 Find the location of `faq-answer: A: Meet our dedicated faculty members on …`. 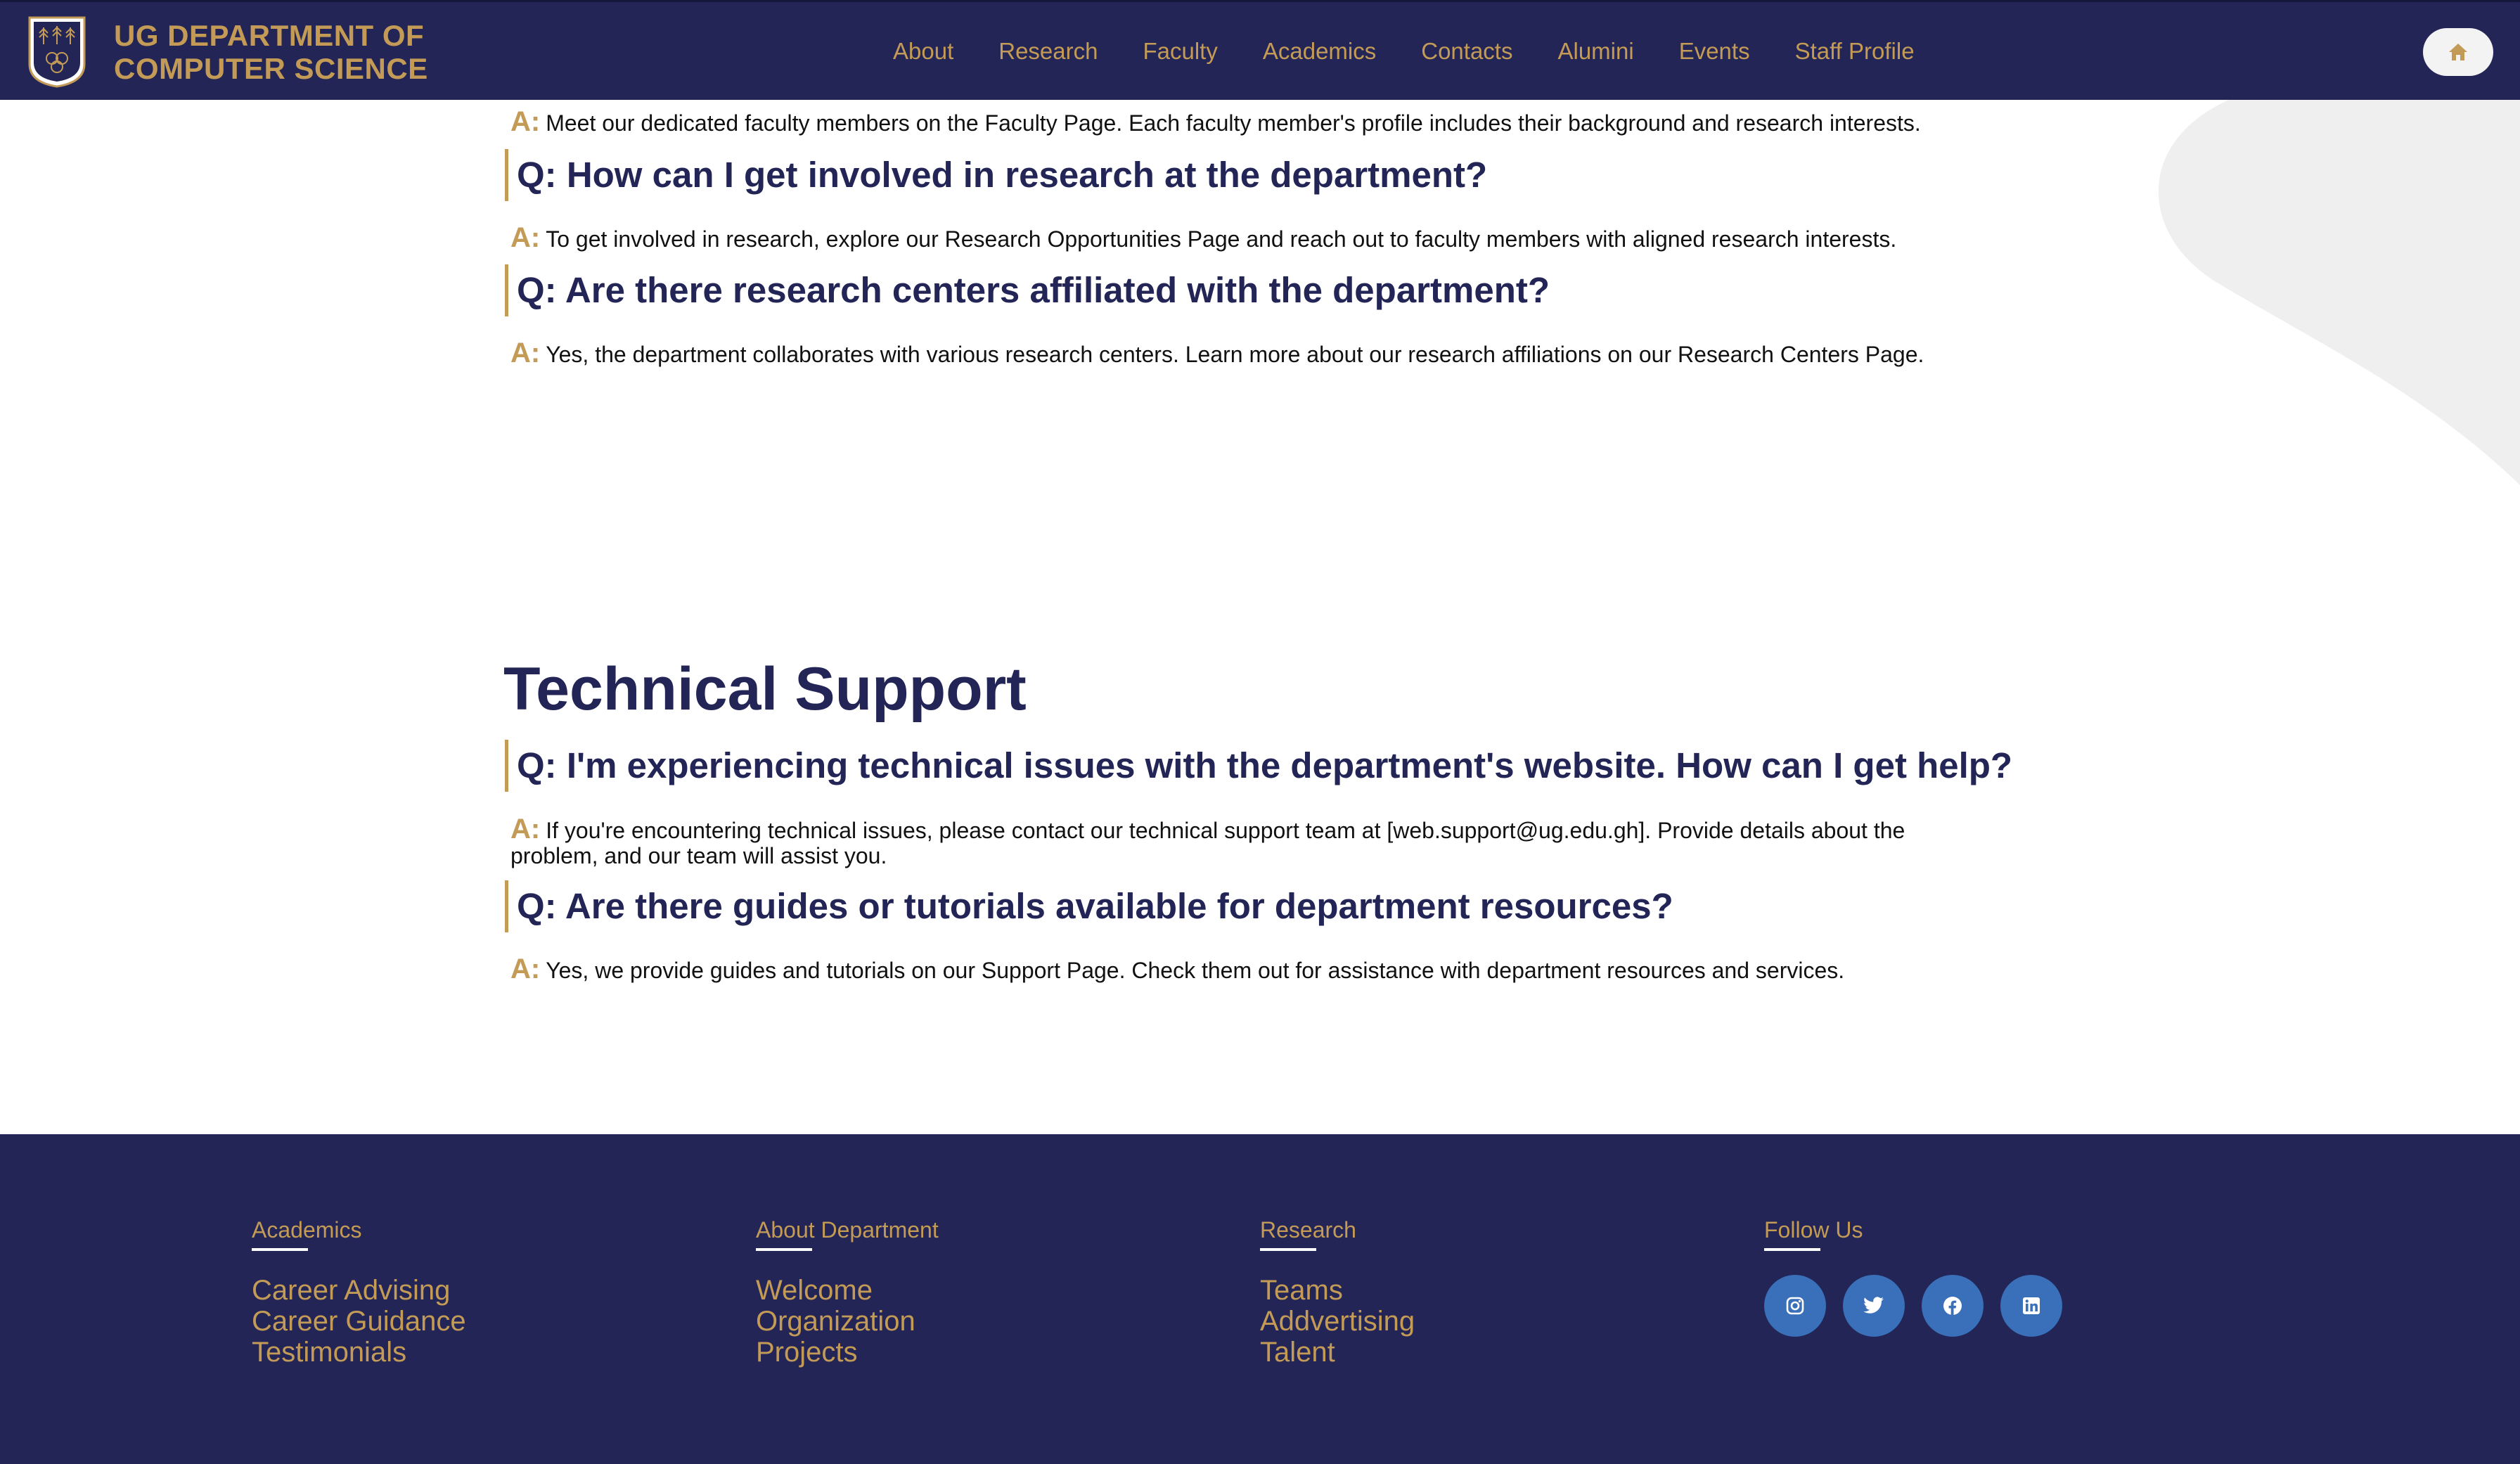

faq-answer: A: Meet our dedicated faculty members on … is located at coordinates (1249, 122).